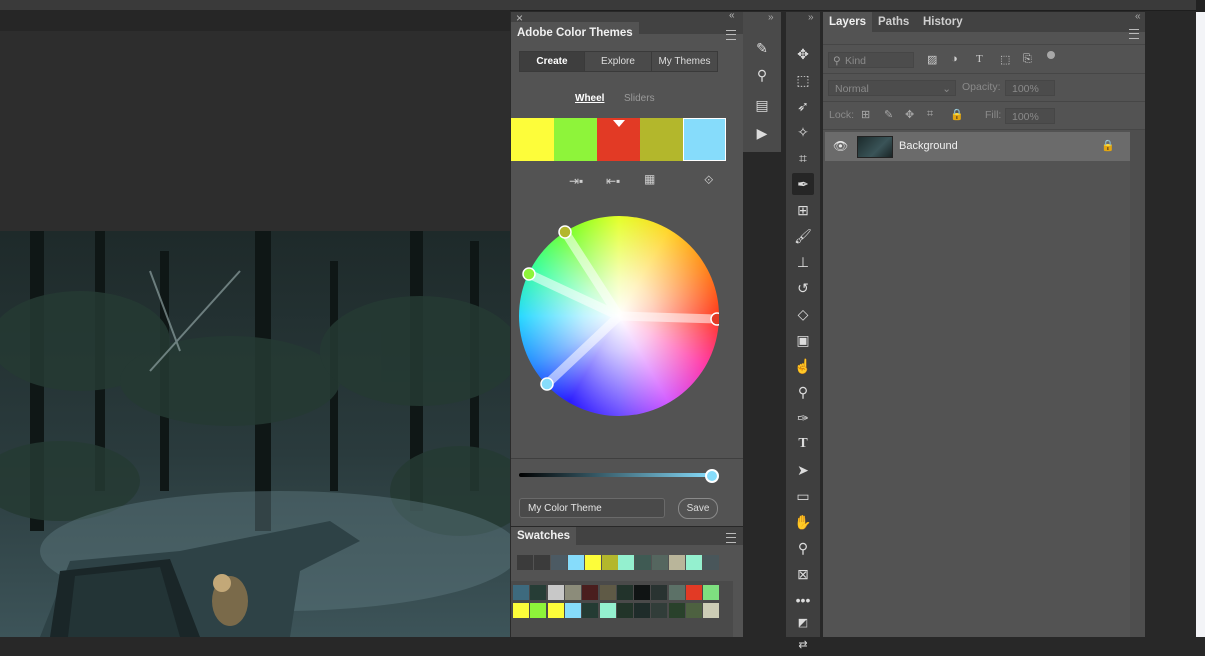 This screenshot has height=656, width=1205. I want to click on color-rule-grid-icon: ▦, so click(649, 179).